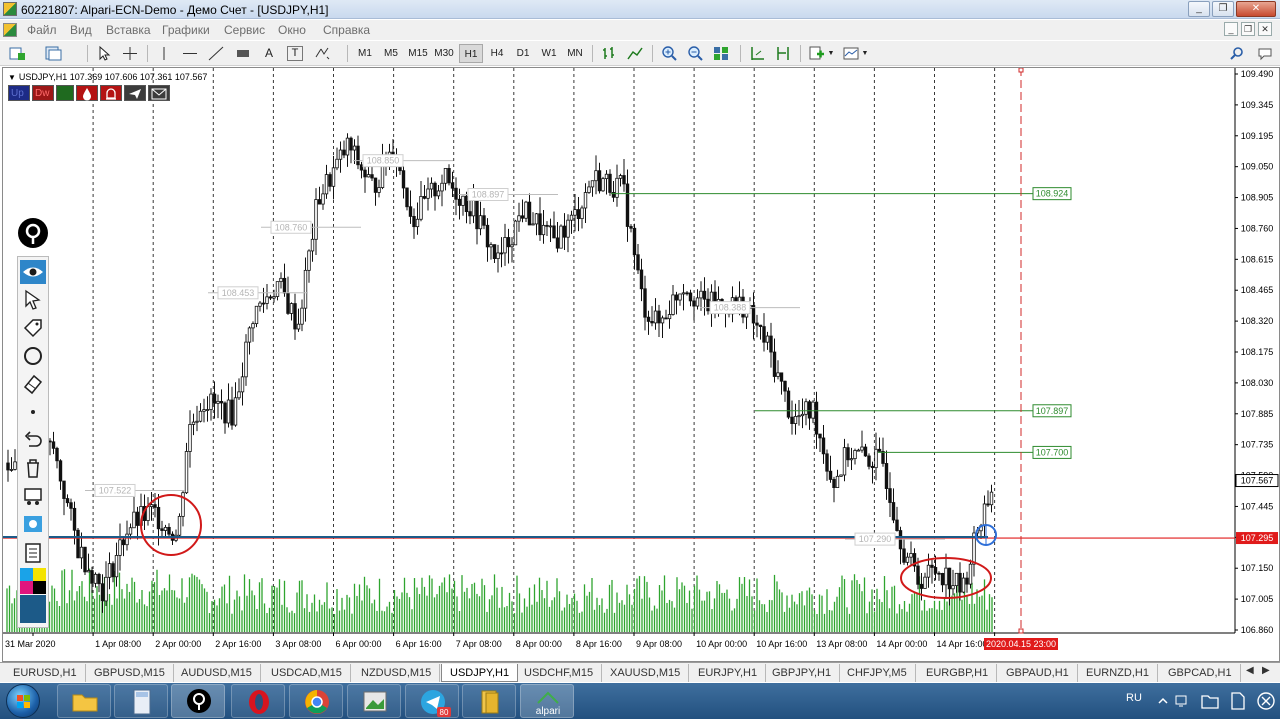 This screenshot has height=719, width=1280. What do you see at coordinates (322, 53) in the screenshot?
I see `arrows-icon` at bounding box center [322, 53].